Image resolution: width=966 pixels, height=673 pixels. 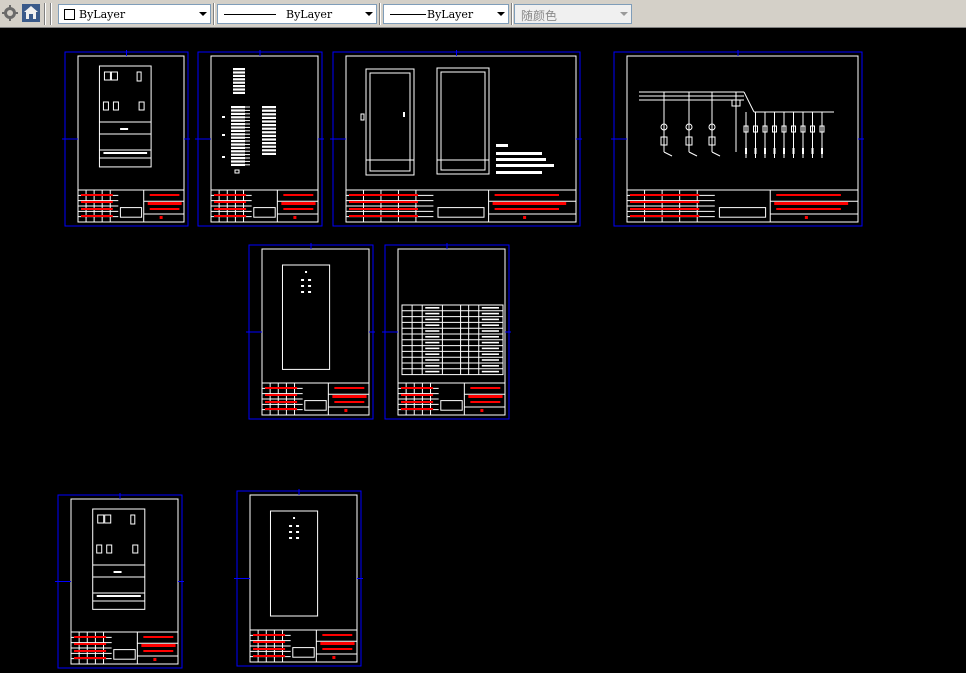 I want to click on cabinet-side-panel, so click(x=463, y=121).